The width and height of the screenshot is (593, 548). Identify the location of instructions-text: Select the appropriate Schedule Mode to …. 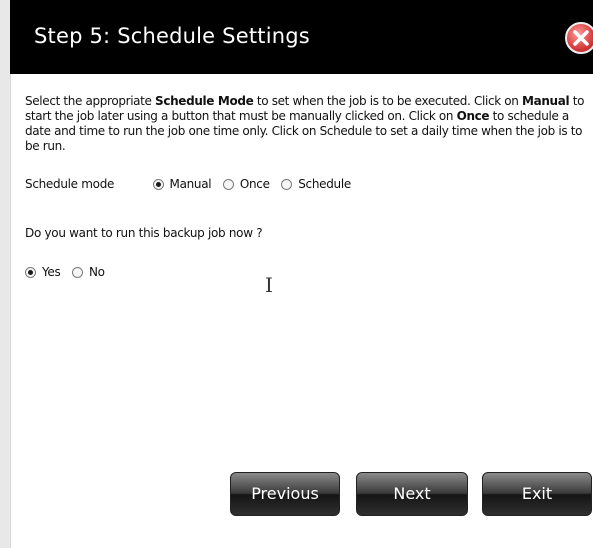
(305, 124).